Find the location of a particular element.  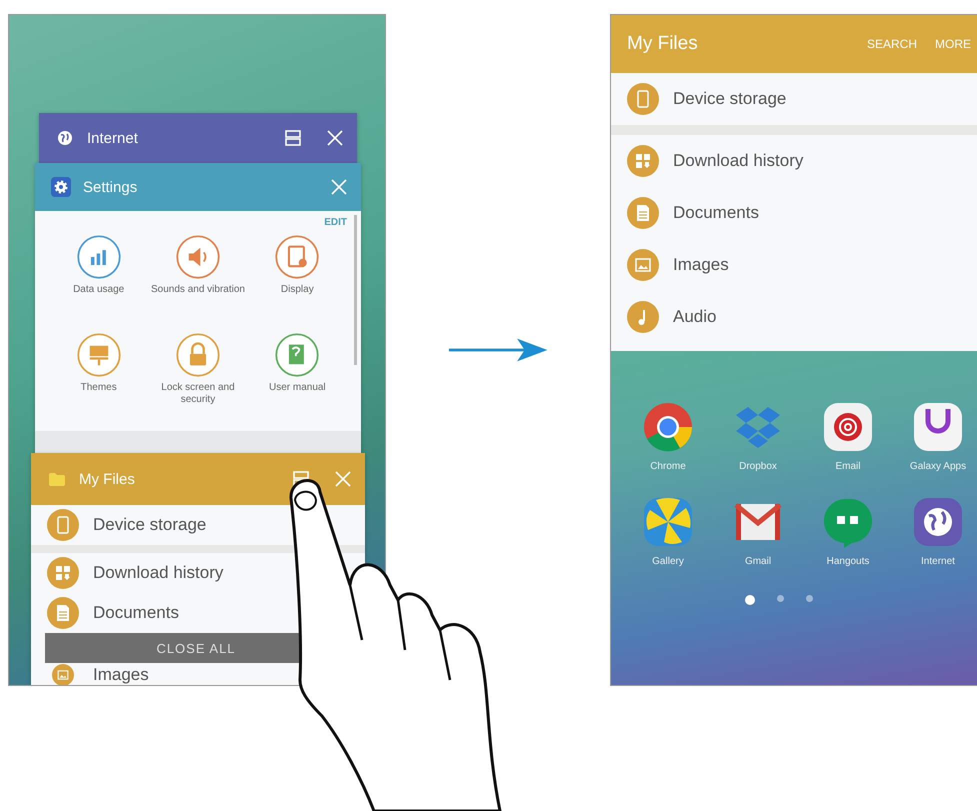

setting-label: User manual is located at coordinates (297, 388).